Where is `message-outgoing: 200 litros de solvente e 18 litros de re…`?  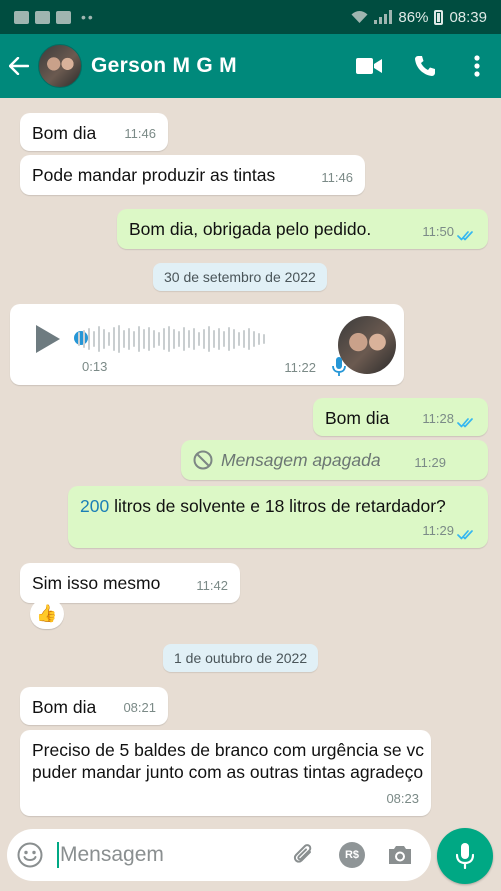
message-outgoing: 200 litros de solvente e 18 litros de re… is located at coordinates (278, 517).